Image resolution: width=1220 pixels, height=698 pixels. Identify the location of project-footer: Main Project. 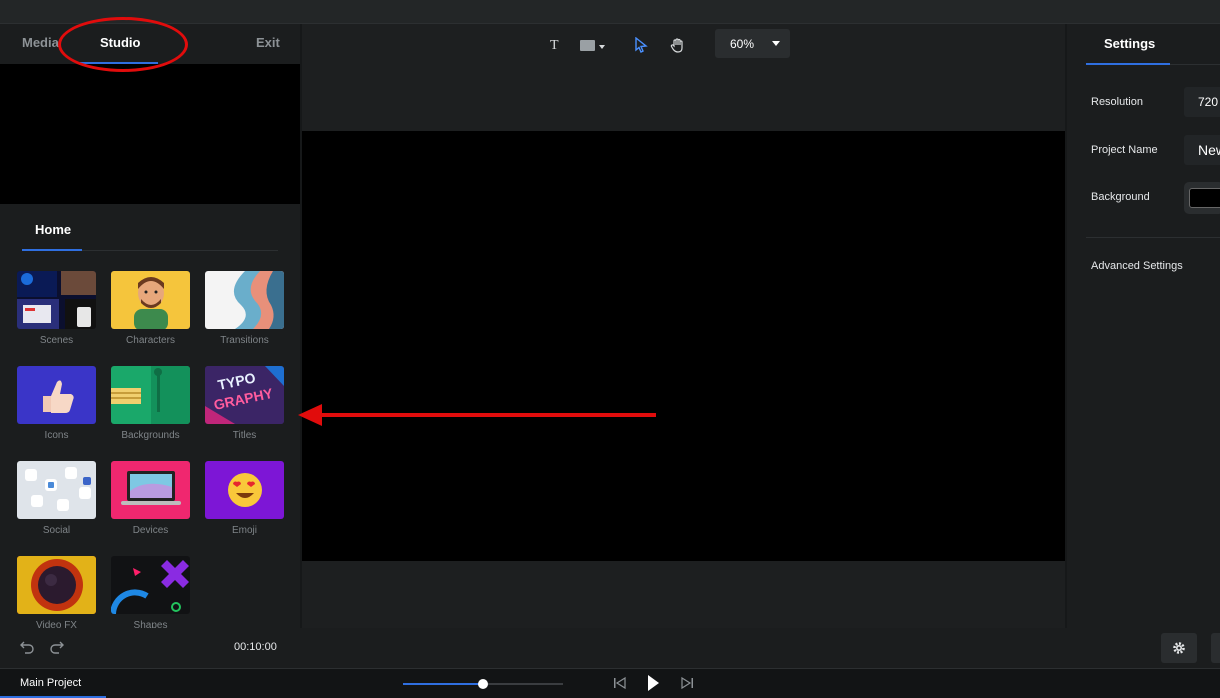
(610, 683).